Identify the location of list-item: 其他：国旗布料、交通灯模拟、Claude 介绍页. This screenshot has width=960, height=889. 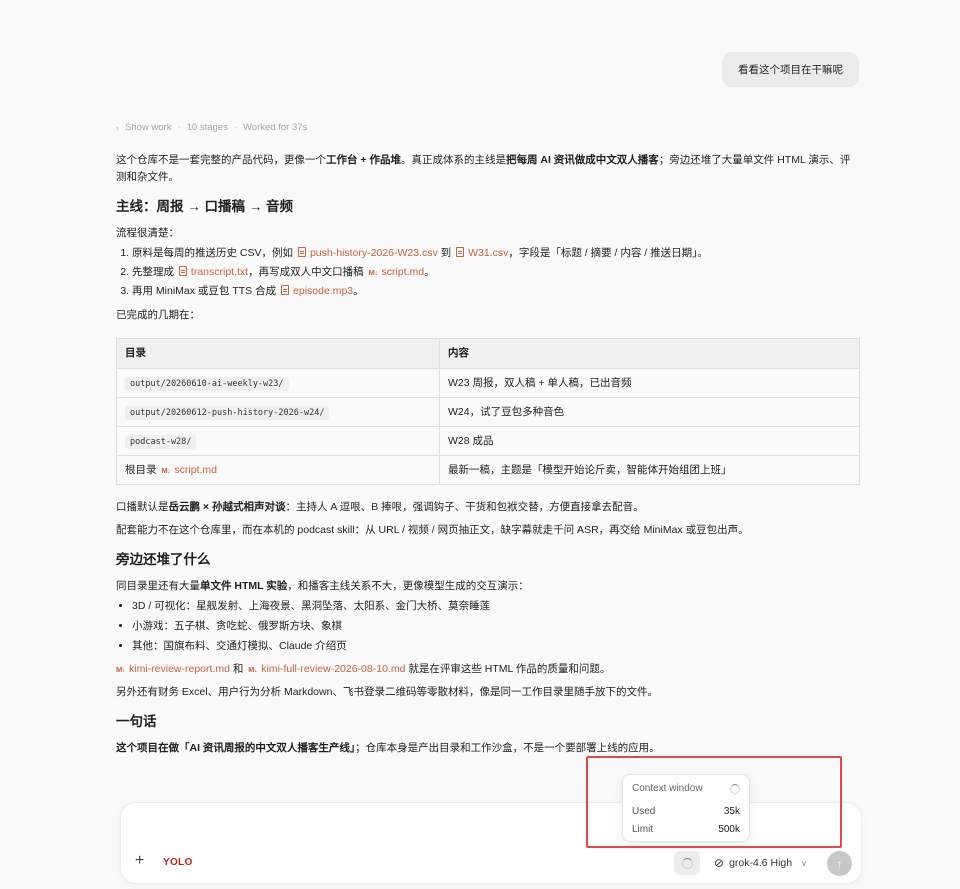
(496, 647).